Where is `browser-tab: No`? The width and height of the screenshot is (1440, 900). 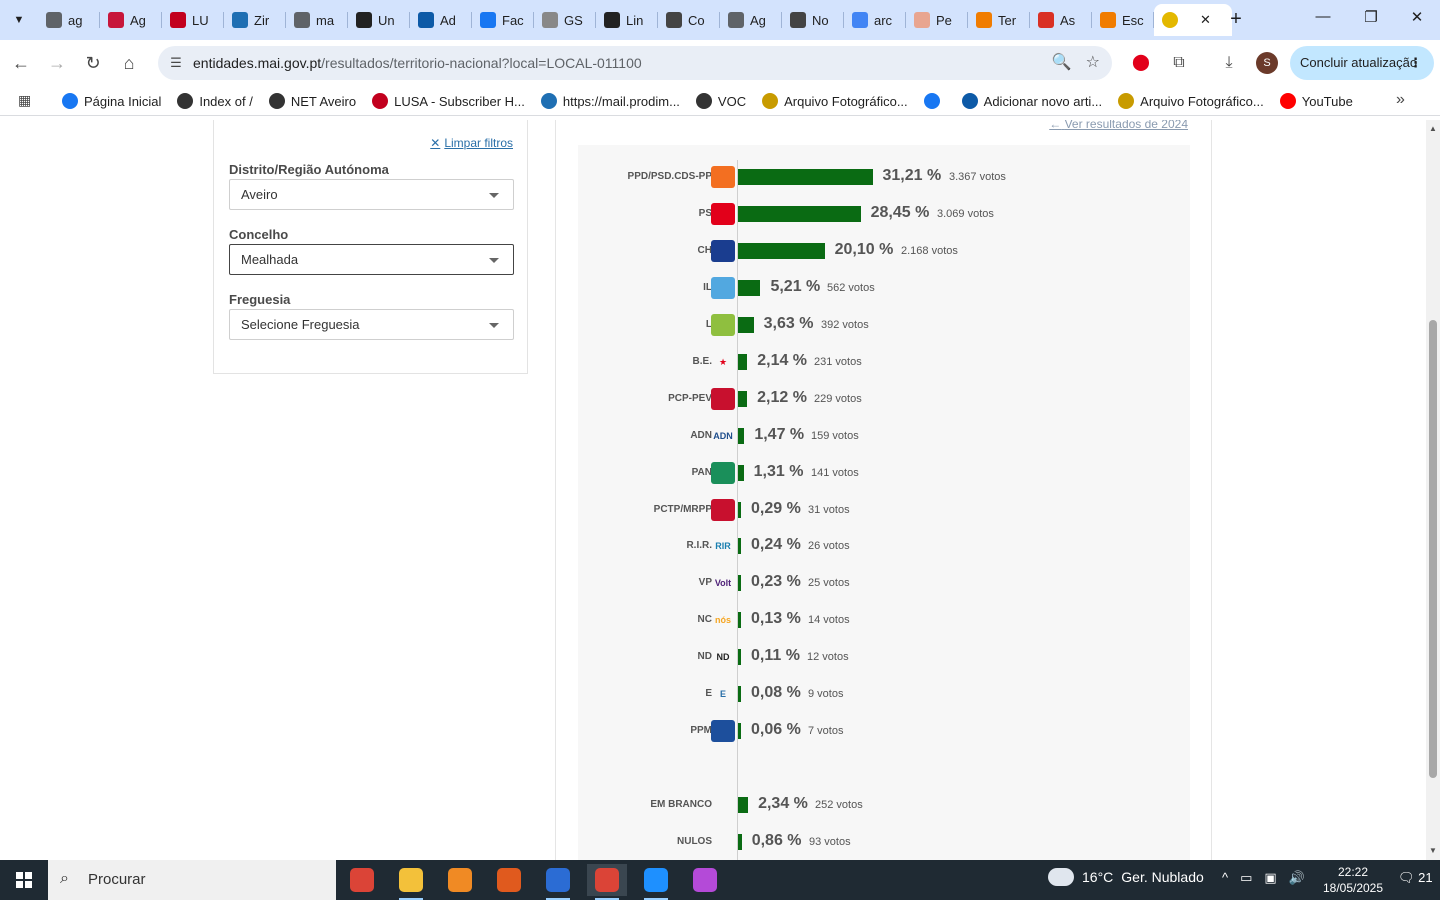
browser-tab: No is located at coordinates (813, 20).